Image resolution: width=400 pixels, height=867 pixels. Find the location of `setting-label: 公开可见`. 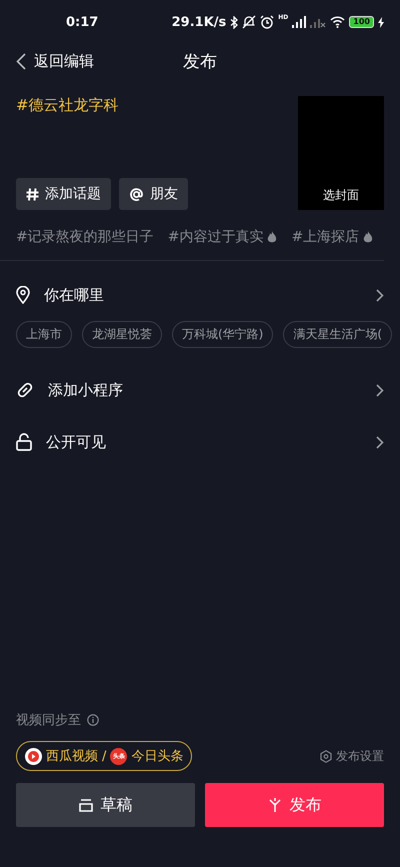

setting-label: 公开可见 is located at coordinates (204, 442).